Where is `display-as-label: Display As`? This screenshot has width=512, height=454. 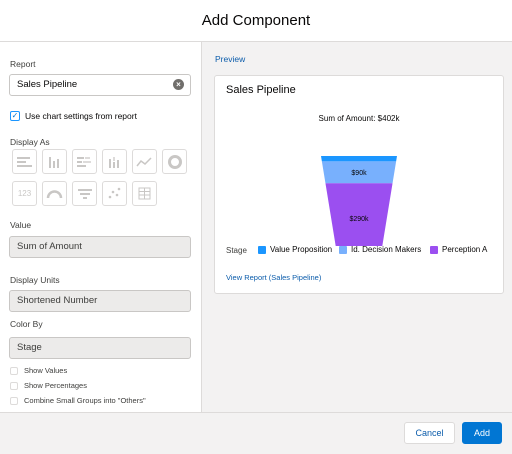
display-as-label: Display As is located at coordinates (30, 142).